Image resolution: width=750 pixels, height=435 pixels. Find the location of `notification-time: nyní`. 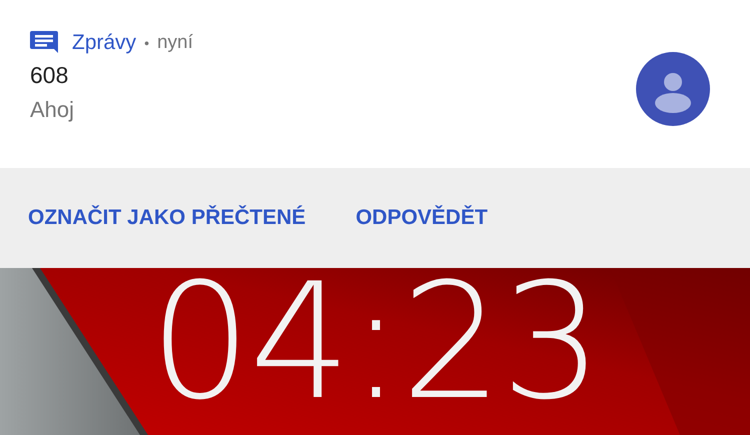

notification-time: nyní is located at coordinates (175, 43).